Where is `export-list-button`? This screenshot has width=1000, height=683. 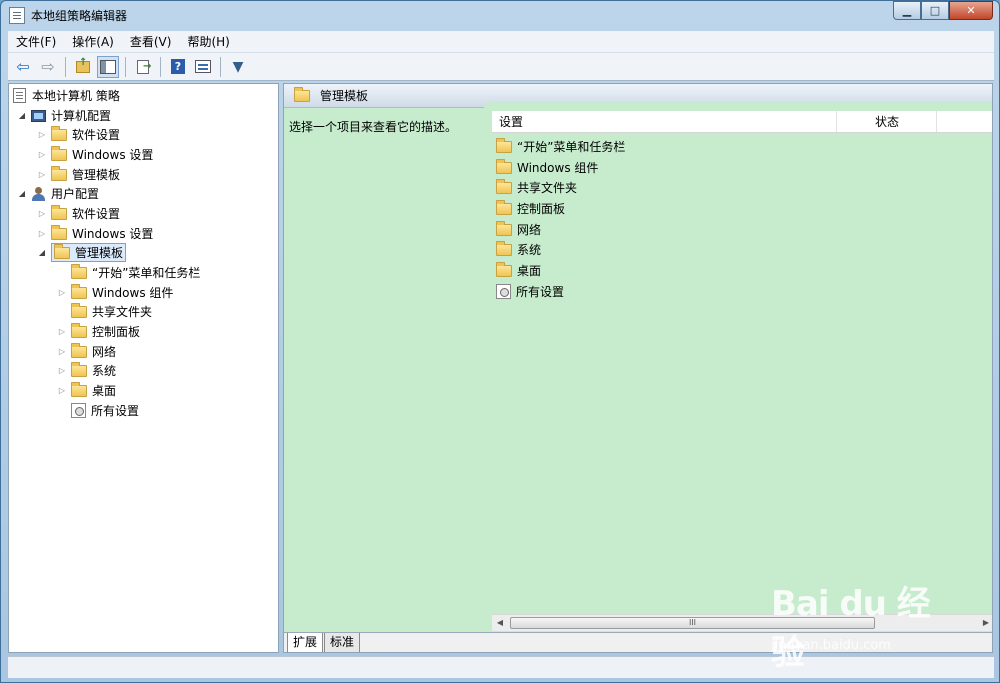 export-list-button is located at coordinates (143, 67).